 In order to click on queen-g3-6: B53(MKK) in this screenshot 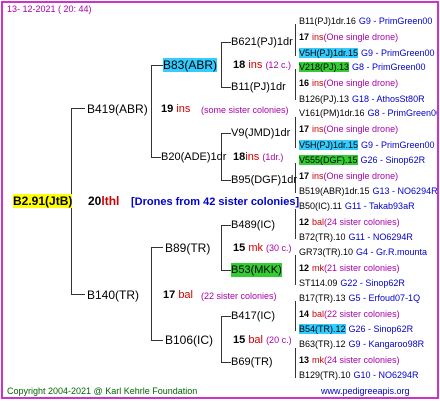, I will do `click(256, 270)`.